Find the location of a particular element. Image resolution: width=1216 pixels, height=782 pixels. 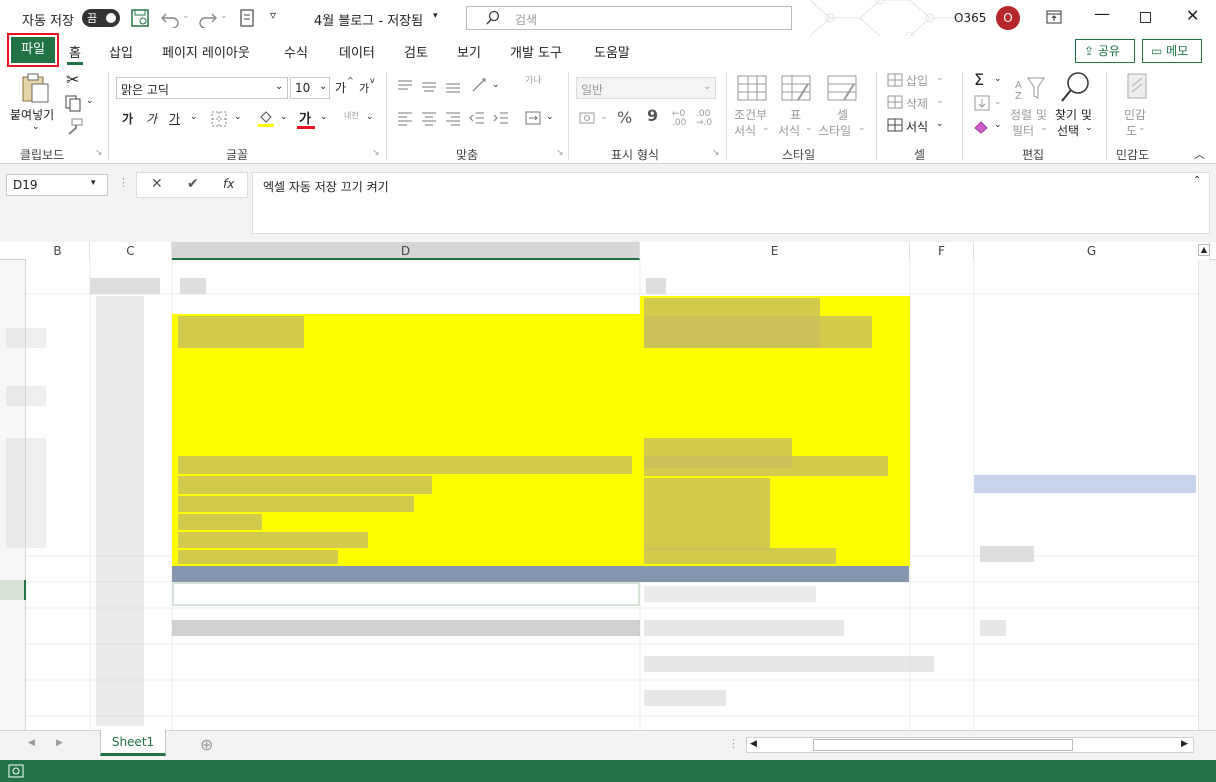

cut-icon: ✂ is located at coordinates (72, 79).